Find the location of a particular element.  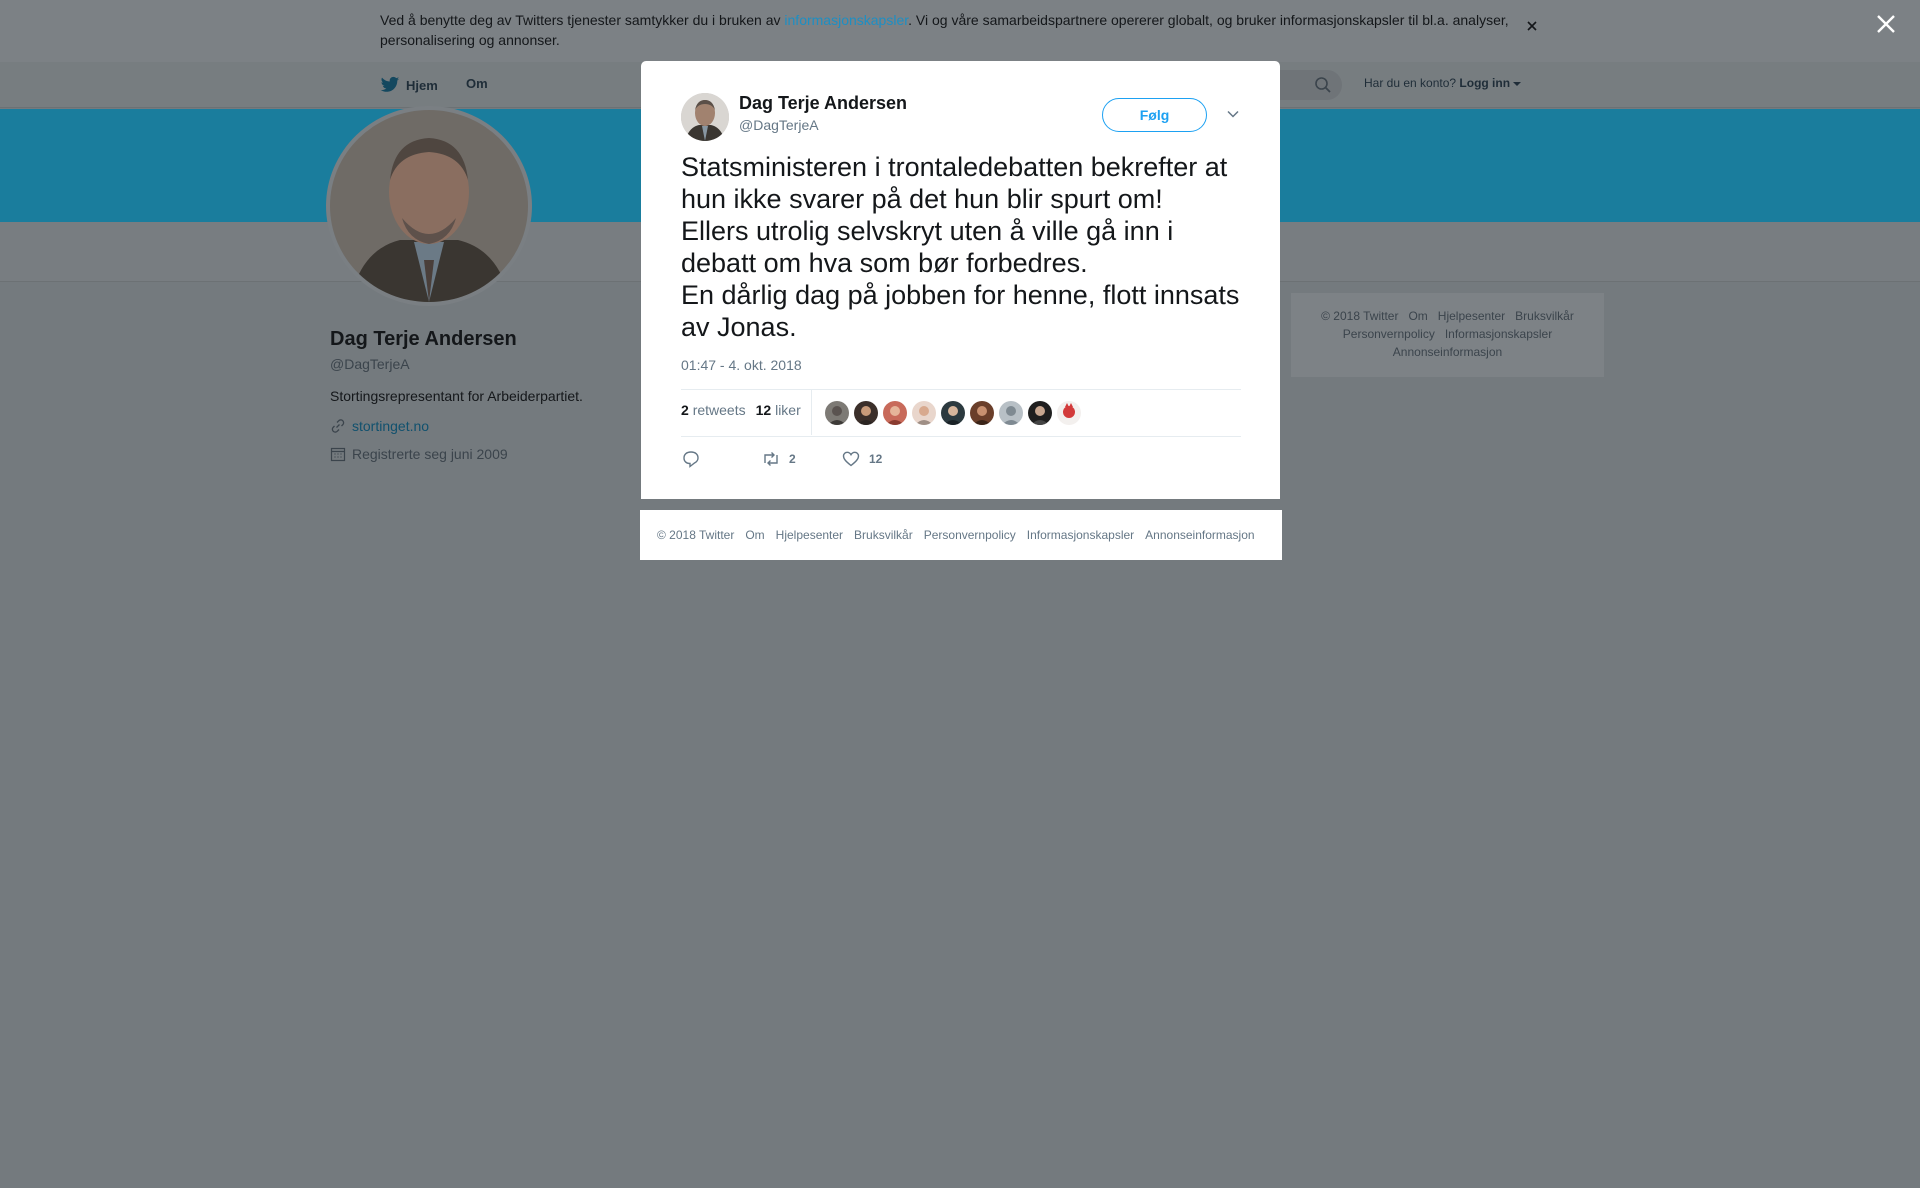

profile-joined-label: Registrerte seg juni 2009 is located at coordinates (430, 454).